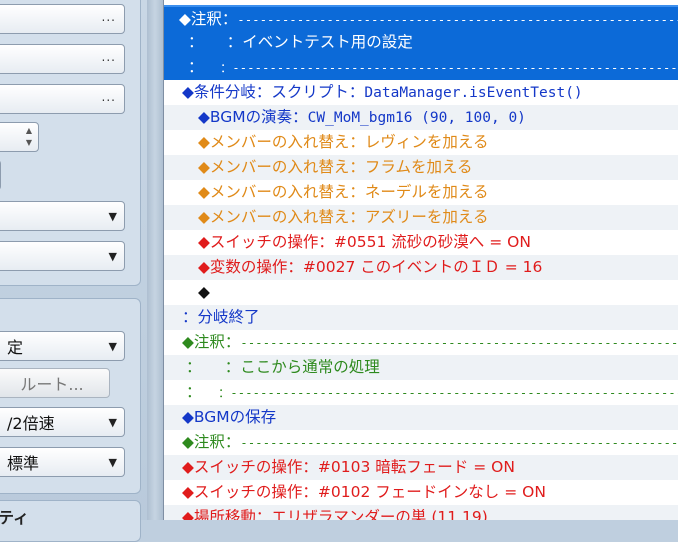  What do you see at coordinates (23, 463) in the screenshot?
I see `standard-select-value: 標準` at bounding box center [23, 463].